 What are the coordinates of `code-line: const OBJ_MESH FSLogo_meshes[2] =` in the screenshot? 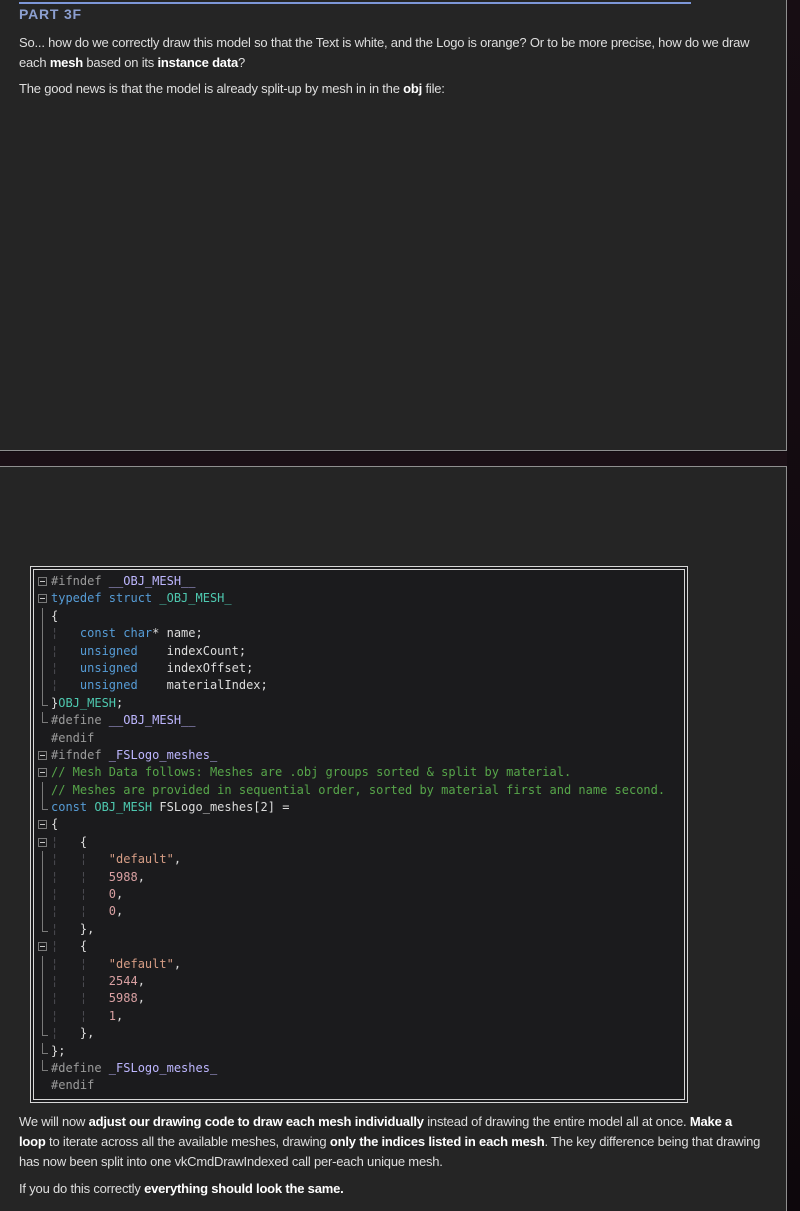 It's located at (360, 807).